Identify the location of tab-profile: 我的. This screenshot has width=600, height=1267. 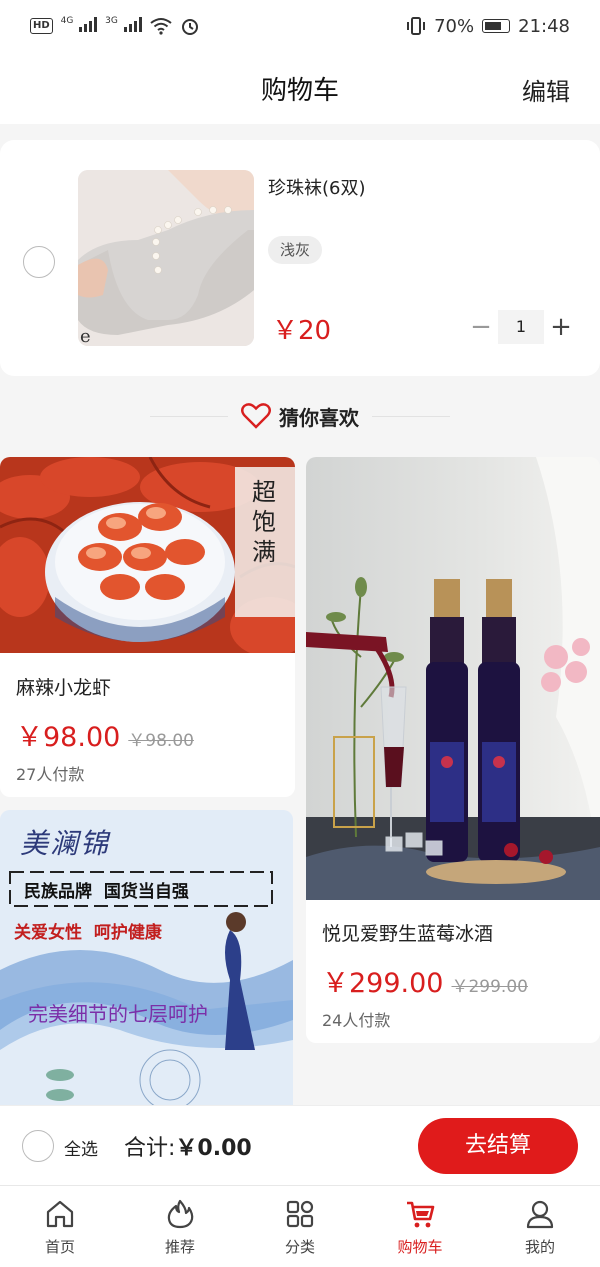
(540, 1226).